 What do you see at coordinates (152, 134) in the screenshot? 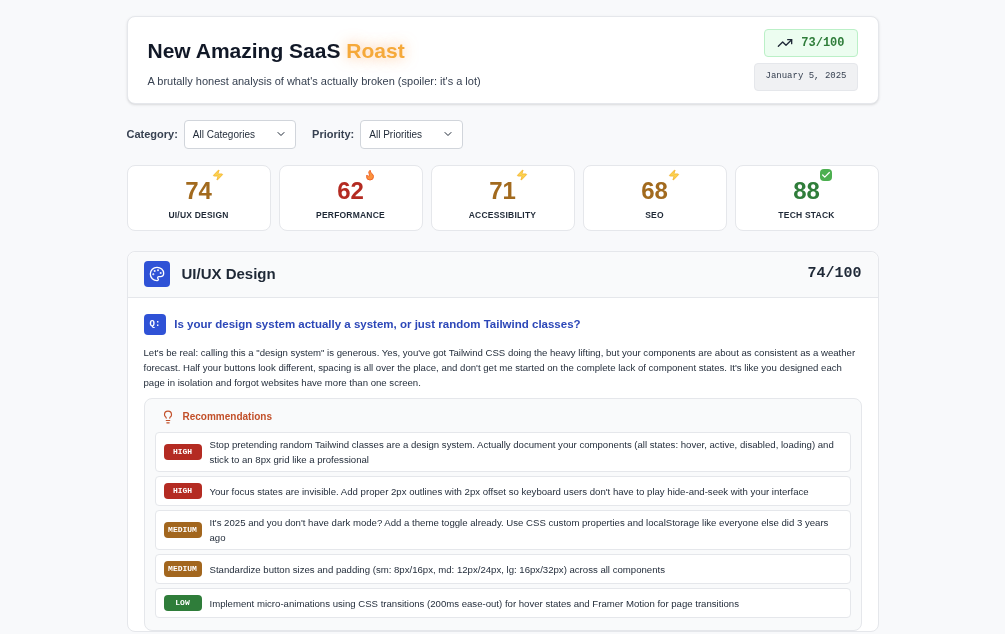
I see `filter-label: Category:` at bounding box center [152, 134].